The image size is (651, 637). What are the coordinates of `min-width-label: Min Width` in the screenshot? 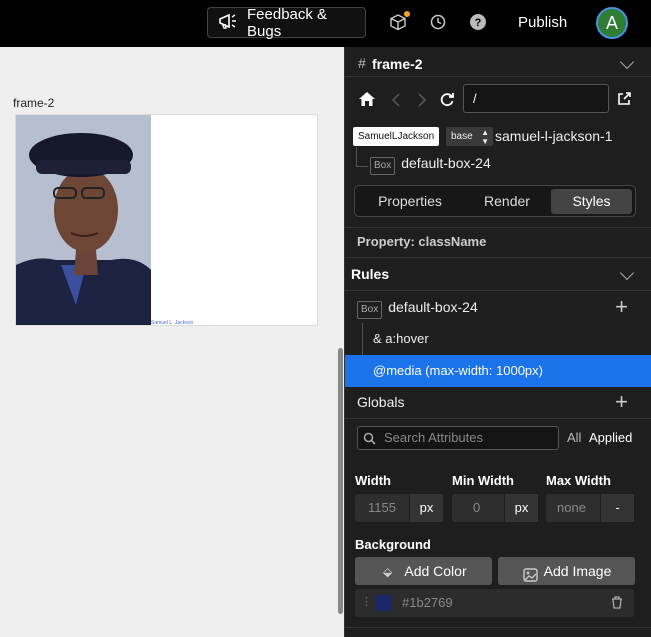 It's located at (483, 480).